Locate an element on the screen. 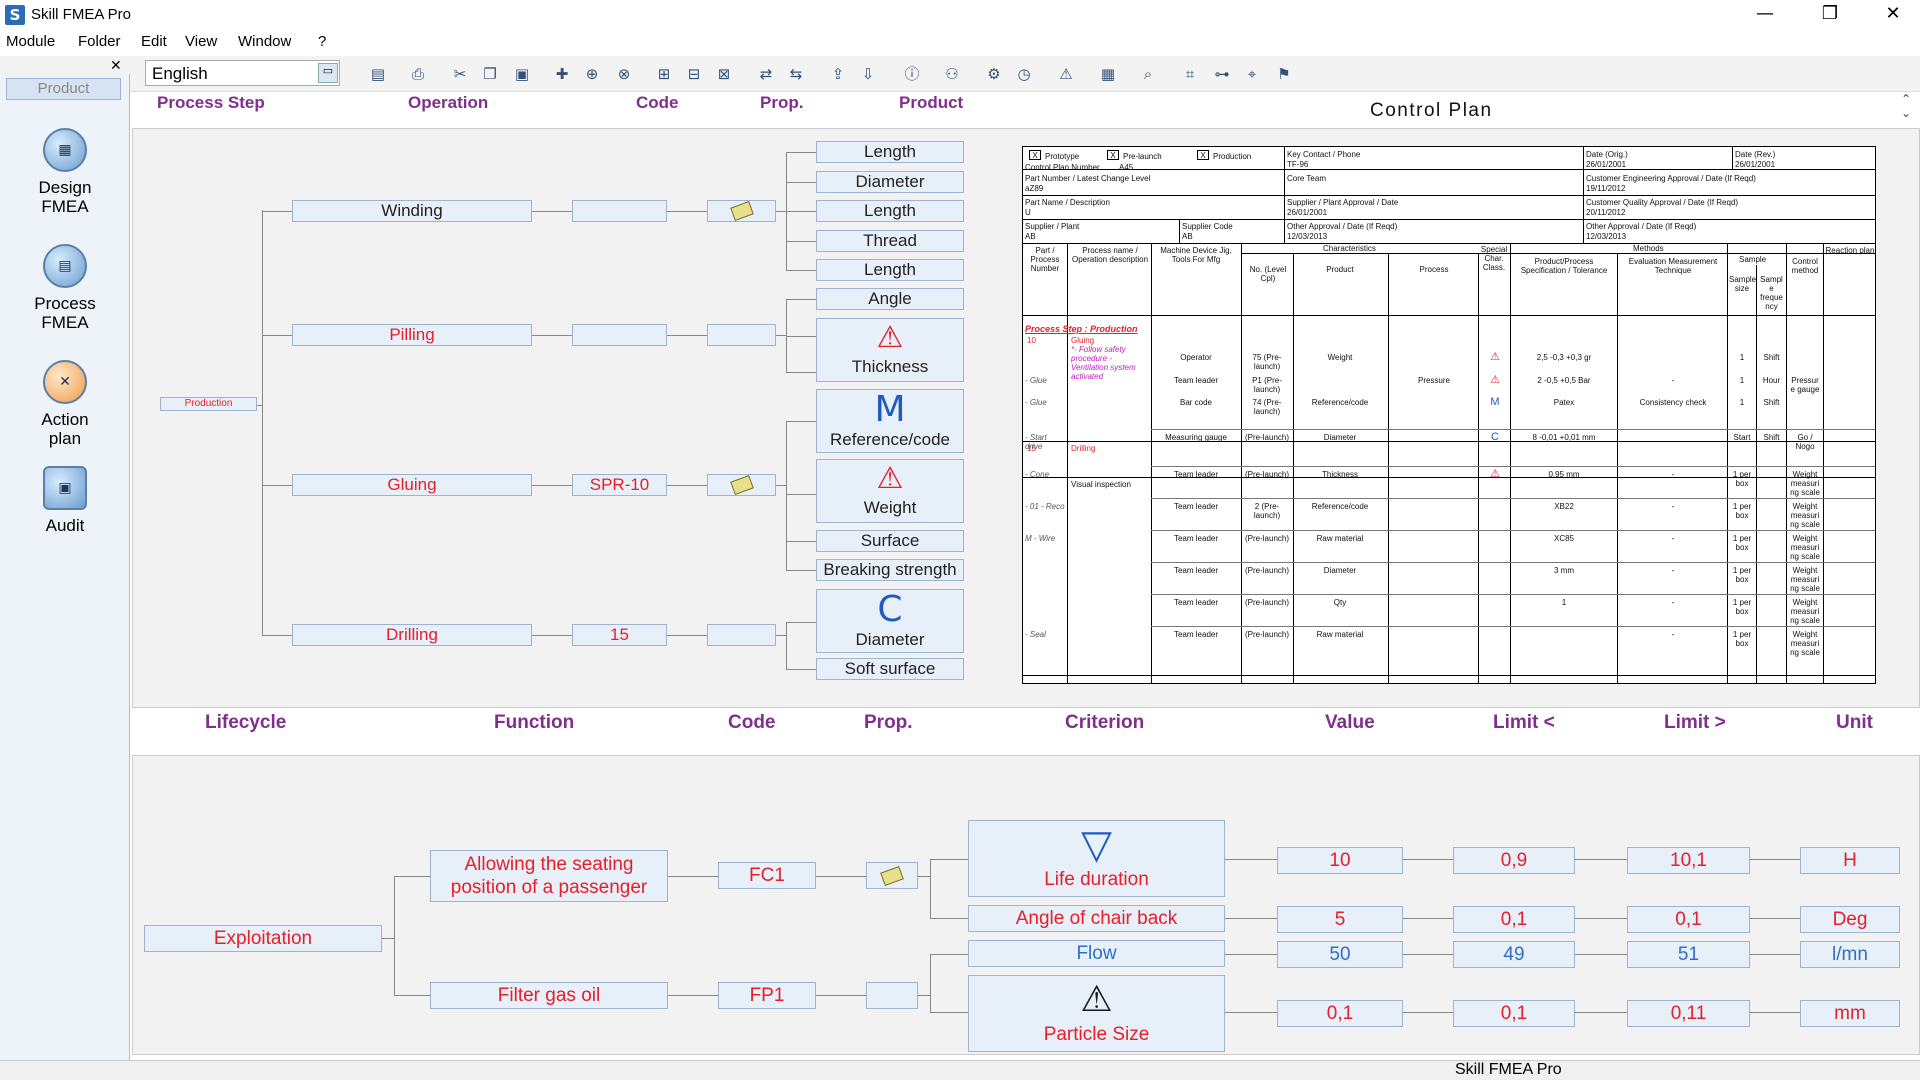 The image size is (1920, 1080). criterion-node: ⚠ Particle Size is located at coordinates (1096, 1013).